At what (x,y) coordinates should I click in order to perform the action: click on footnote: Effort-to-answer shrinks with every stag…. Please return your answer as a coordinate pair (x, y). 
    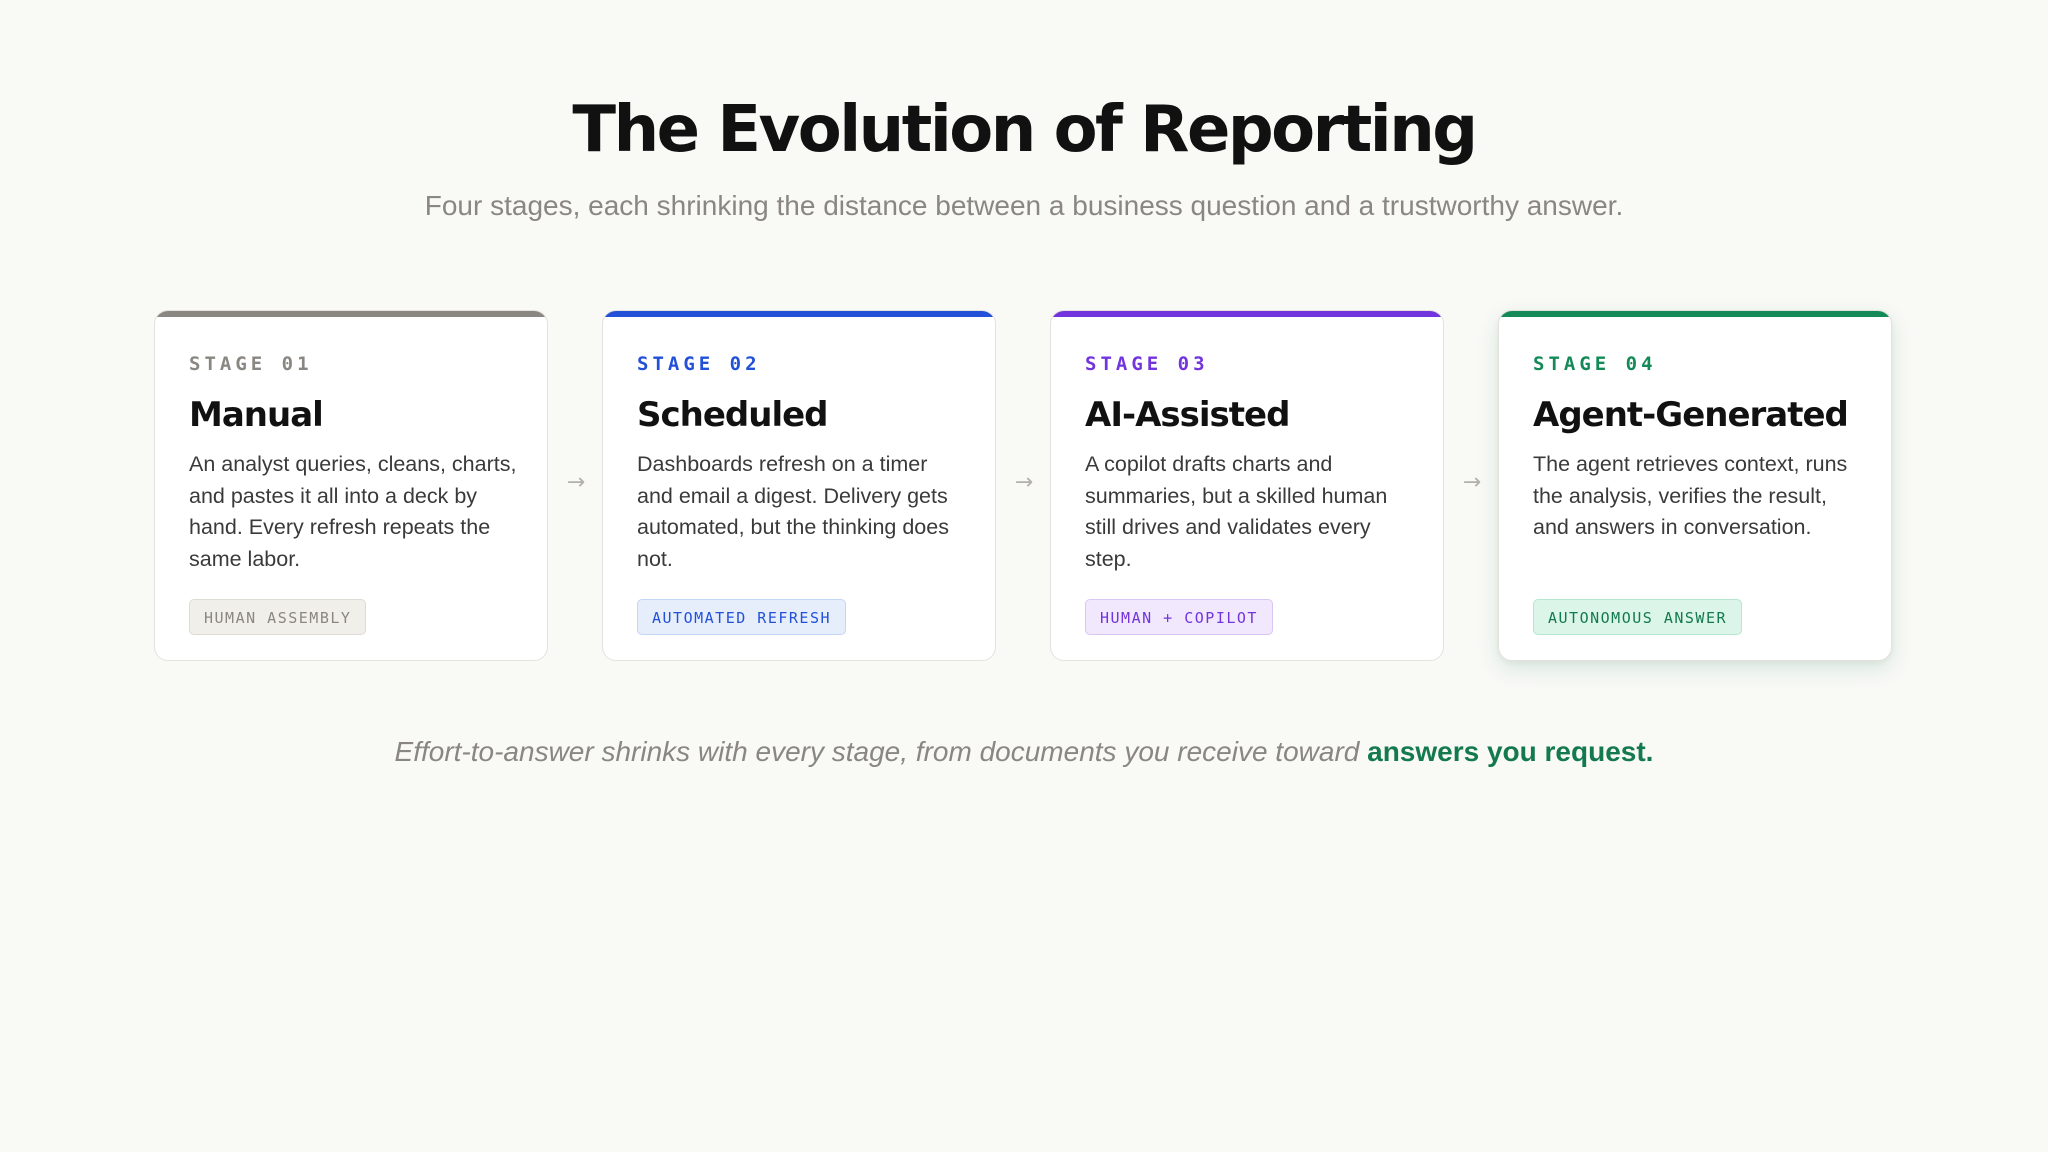
    Looking at the image, I should click on (1024, 752).